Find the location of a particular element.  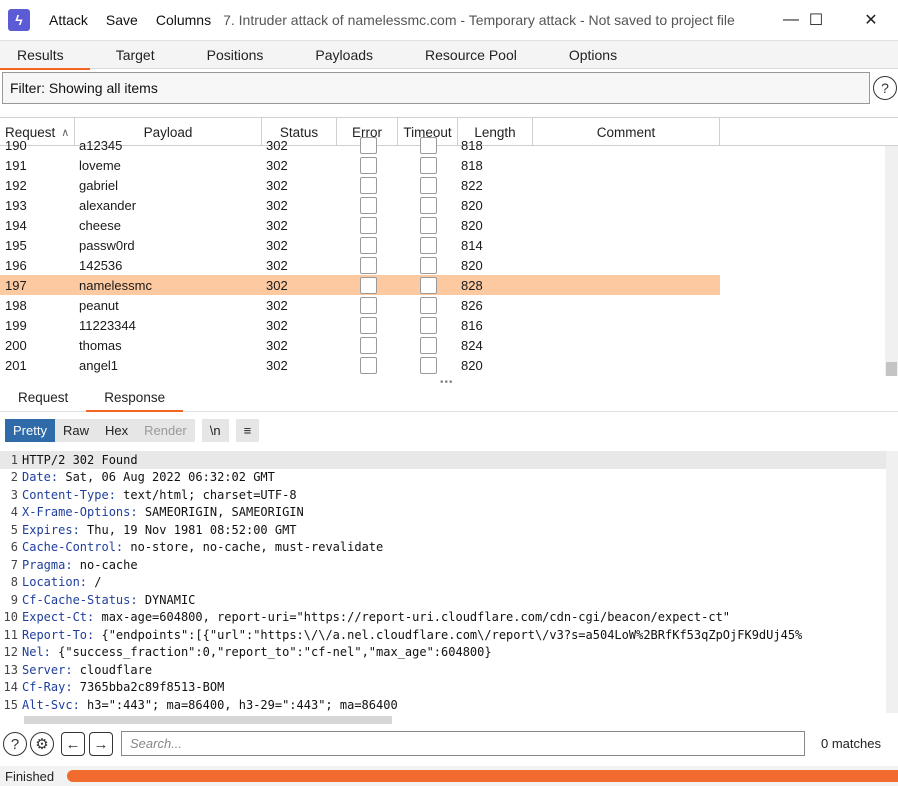

hex-button: Hex is located at coordinates (116, 430).